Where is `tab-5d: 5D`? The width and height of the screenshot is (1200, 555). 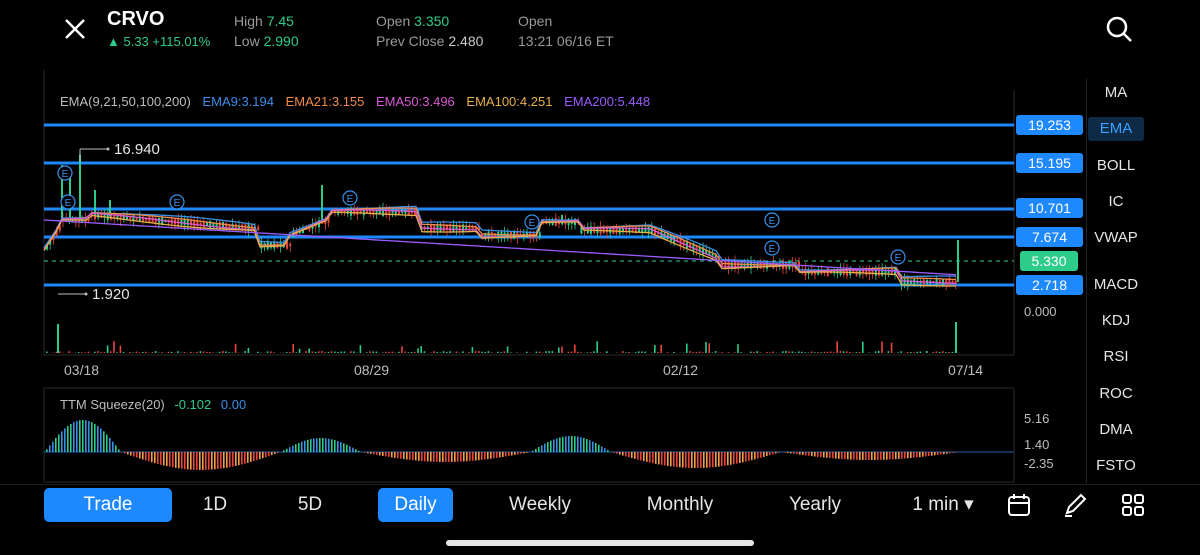
tab-5d: 5D is located at coordinates (310, 505).